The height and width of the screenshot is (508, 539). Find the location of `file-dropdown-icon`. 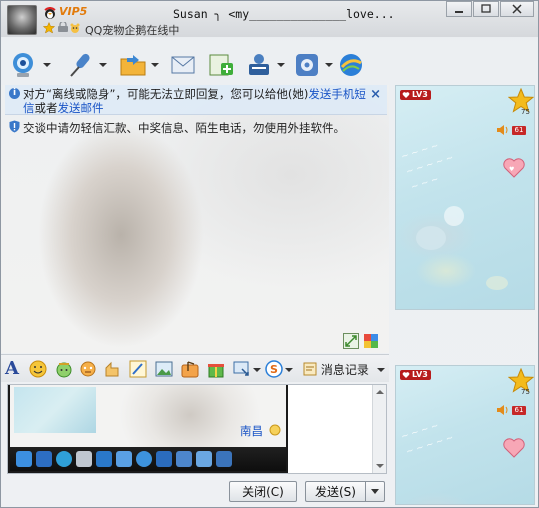

file-dropdown-icon is located at coordinates (155, 65).